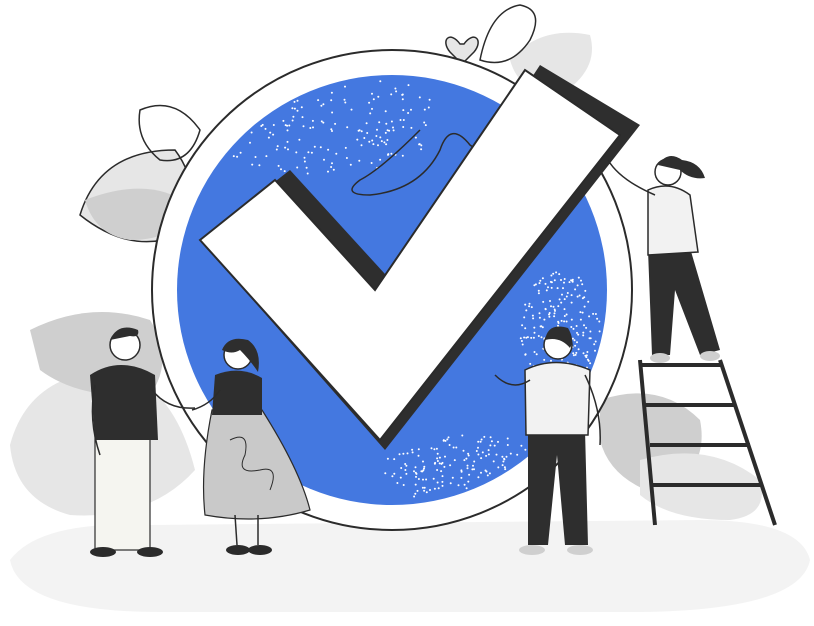  Describe the element at coordinates (237, 392) in the screenshot. I see `woman-top` at that location.